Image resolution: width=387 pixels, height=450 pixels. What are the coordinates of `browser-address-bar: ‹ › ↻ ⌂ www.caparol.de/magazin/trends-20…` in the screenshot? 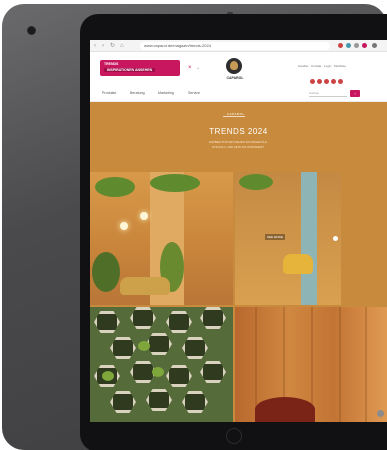 It's located at (238, 46).